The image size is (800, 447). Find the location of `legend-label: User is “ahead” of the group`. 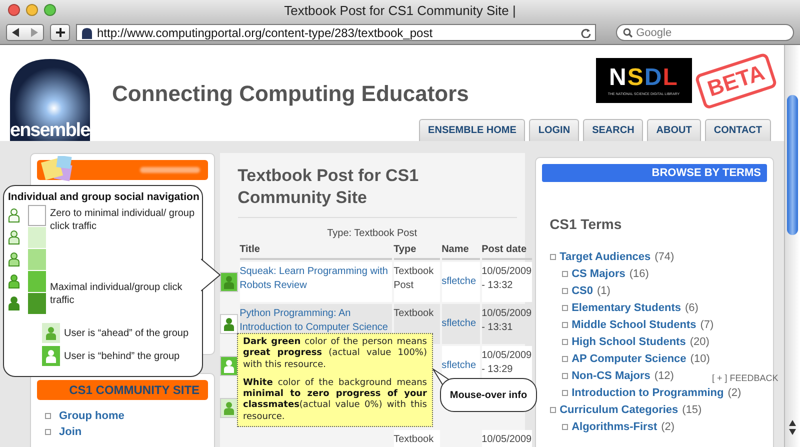

legend-label: User is “ahead” of the group is located at coordinates (126, 333).